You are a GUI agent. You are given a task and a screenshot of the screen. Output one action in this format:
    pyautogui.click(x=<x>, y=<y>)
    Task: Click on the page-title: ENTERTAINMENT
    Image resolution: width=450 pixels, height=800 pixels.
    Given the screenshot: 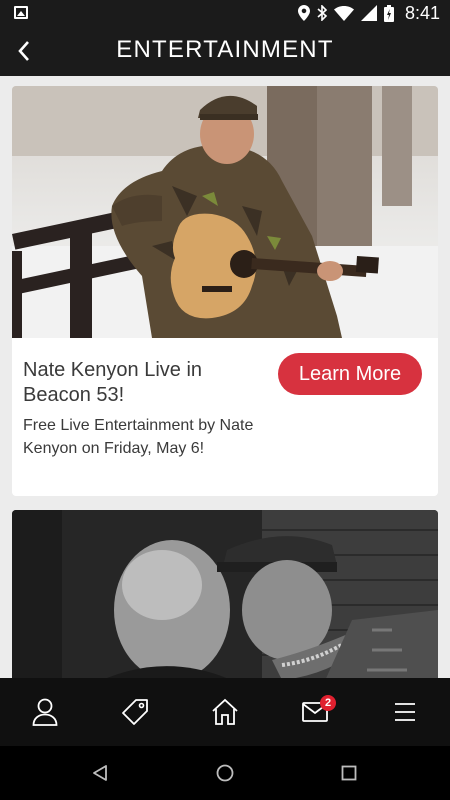 What is the action you would take?
    pyautogui.click(x=225, y=49)
    